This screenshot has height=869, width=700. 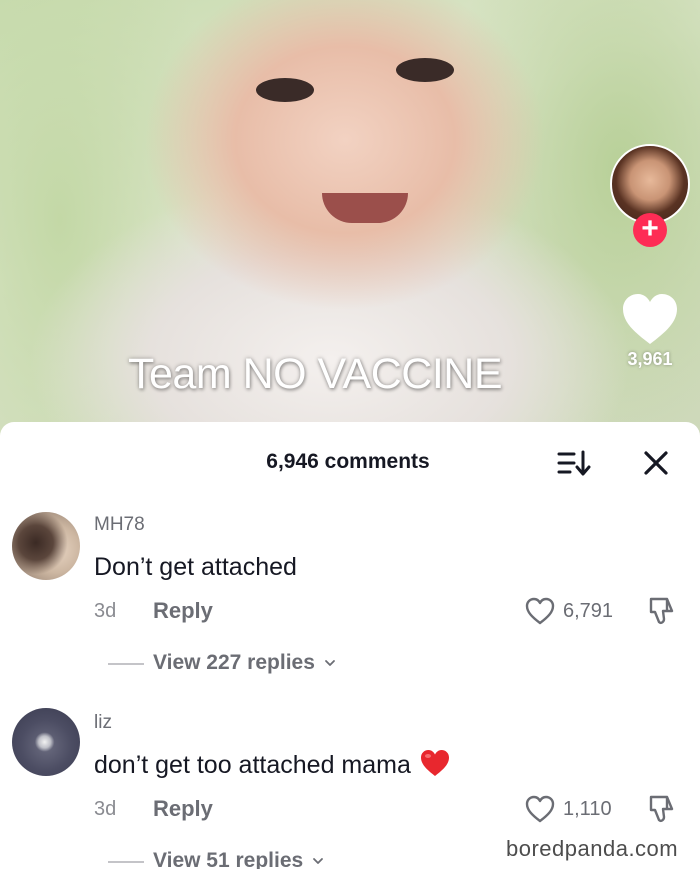 I want to click on red-heart-emoji-icon, so click(x=434, y=763).